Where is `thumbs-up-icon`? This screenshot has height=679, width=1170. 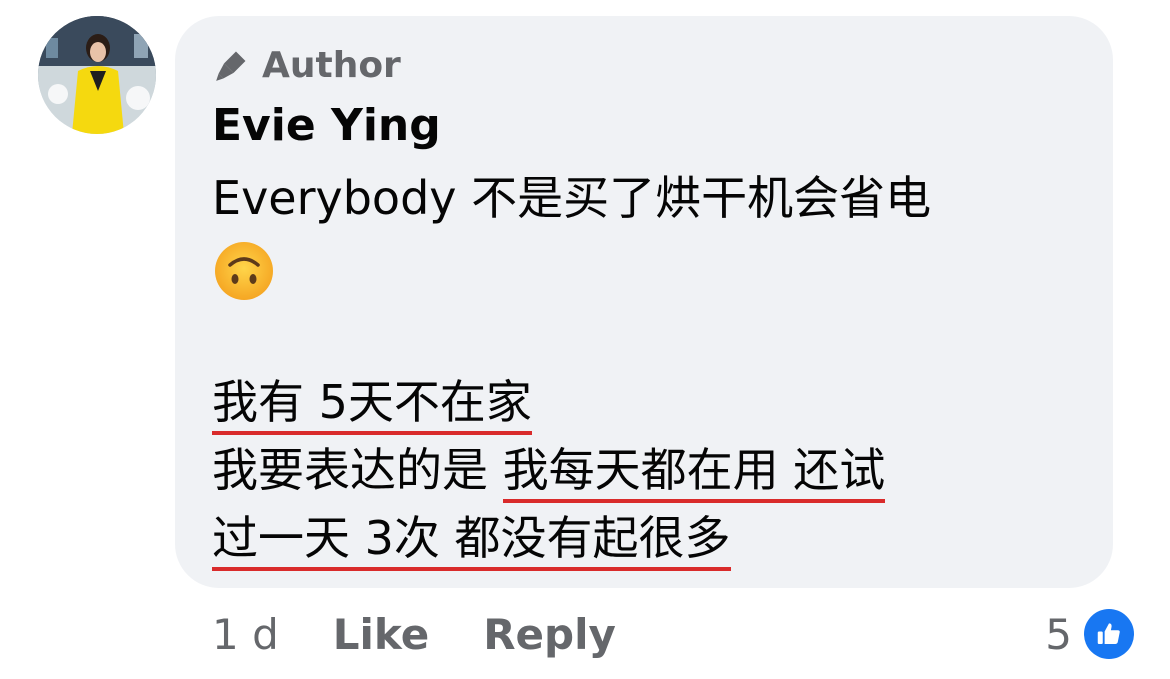 thumbs-up-icon is located at coordinates (1109, 634).